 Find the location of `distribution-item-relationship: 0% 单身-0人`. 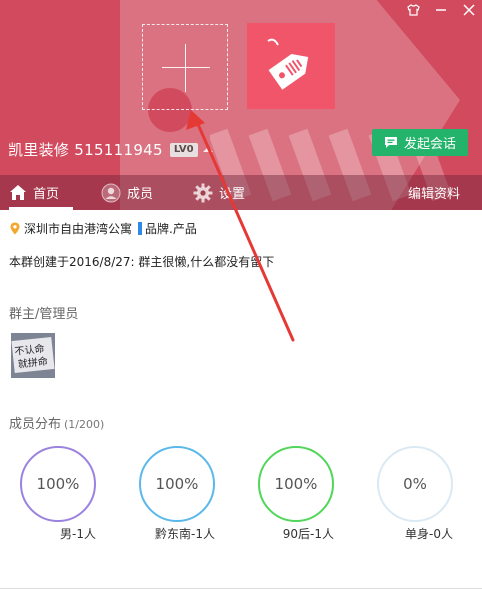

distribution-item-relationship: 0% 单身-0人 is located at coordinates (415, 494).